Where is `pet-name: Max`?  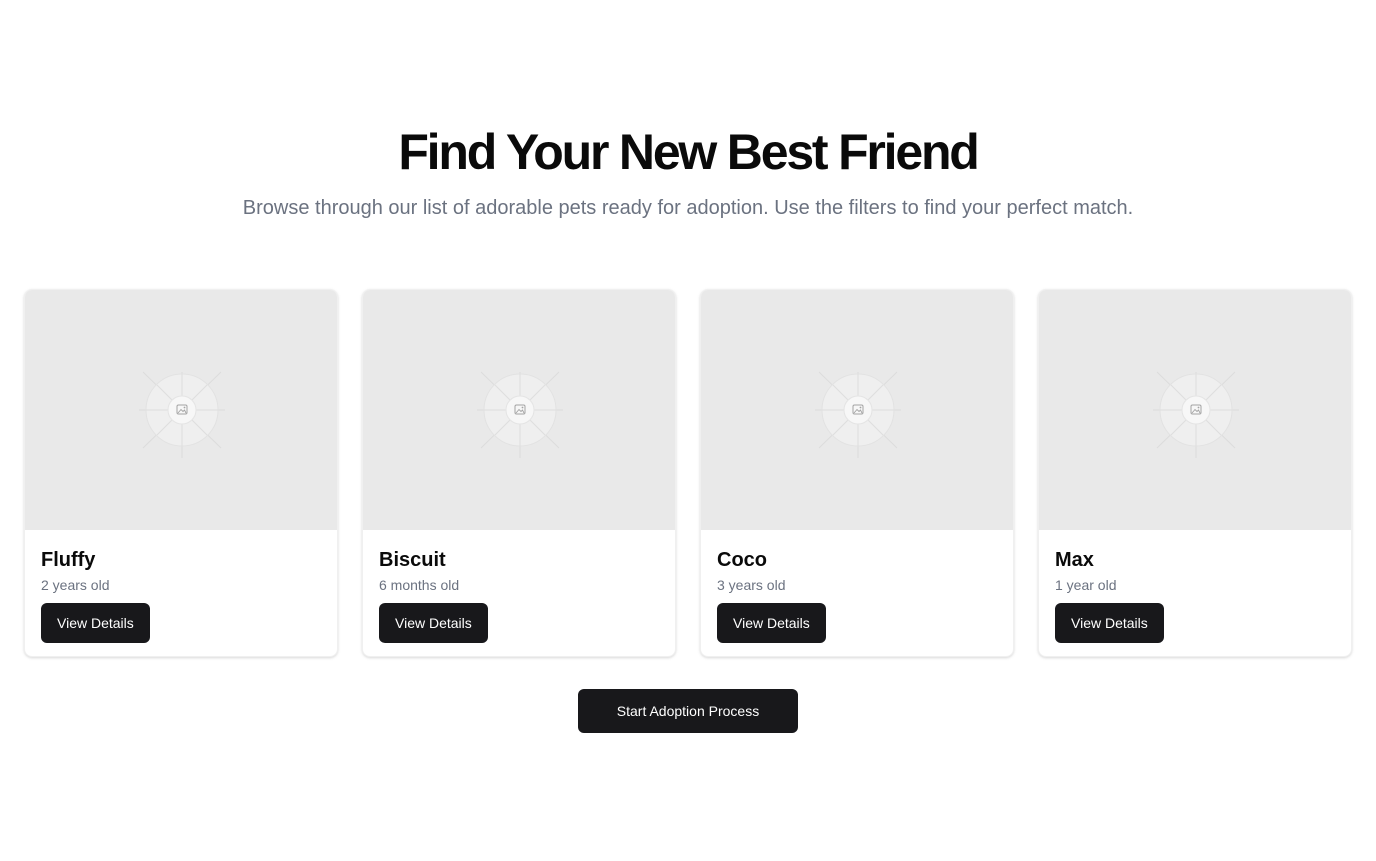
pet-name: Max is located at coordinates (1074, 560).